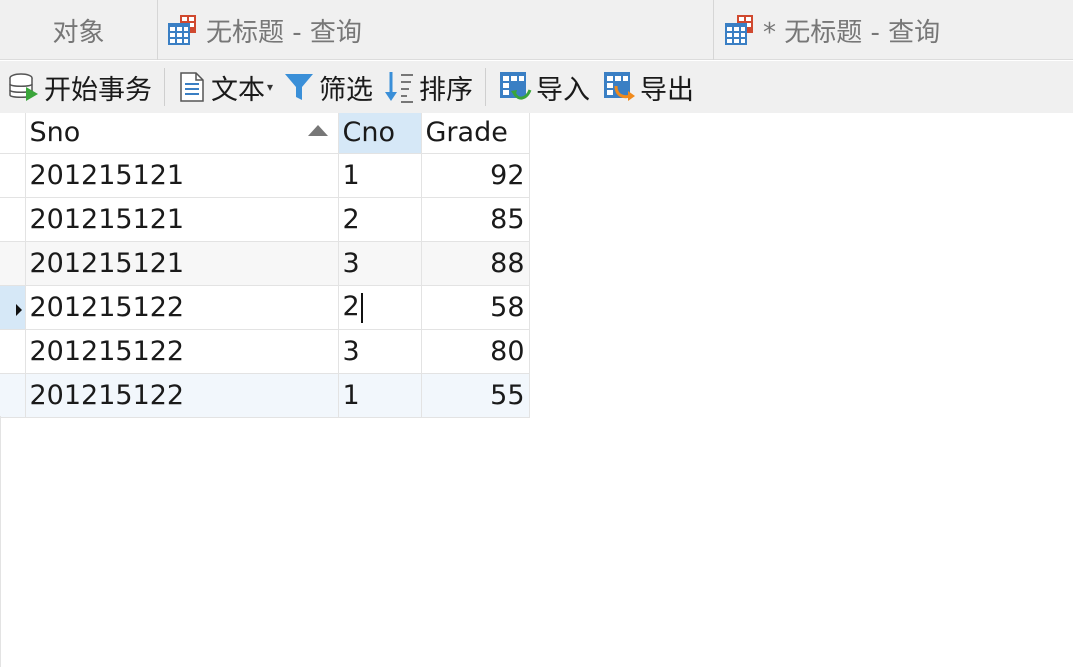 The height and width of the screenshot is (667, 1073). Describe the element at coordinates (475, 219) in the screenshot. I see `cell-grade: 85` at that location.